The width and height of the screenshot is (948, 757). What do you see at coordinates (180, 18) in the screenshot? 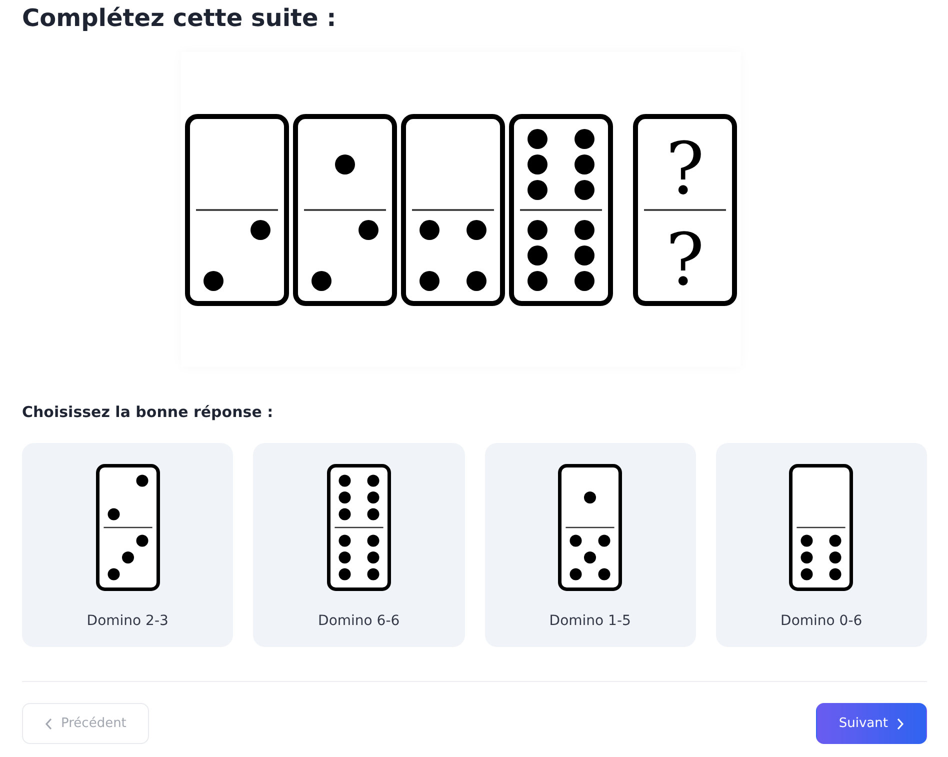
I see `question-title: Complétez cette suite :` at bounding box center [180, 18].